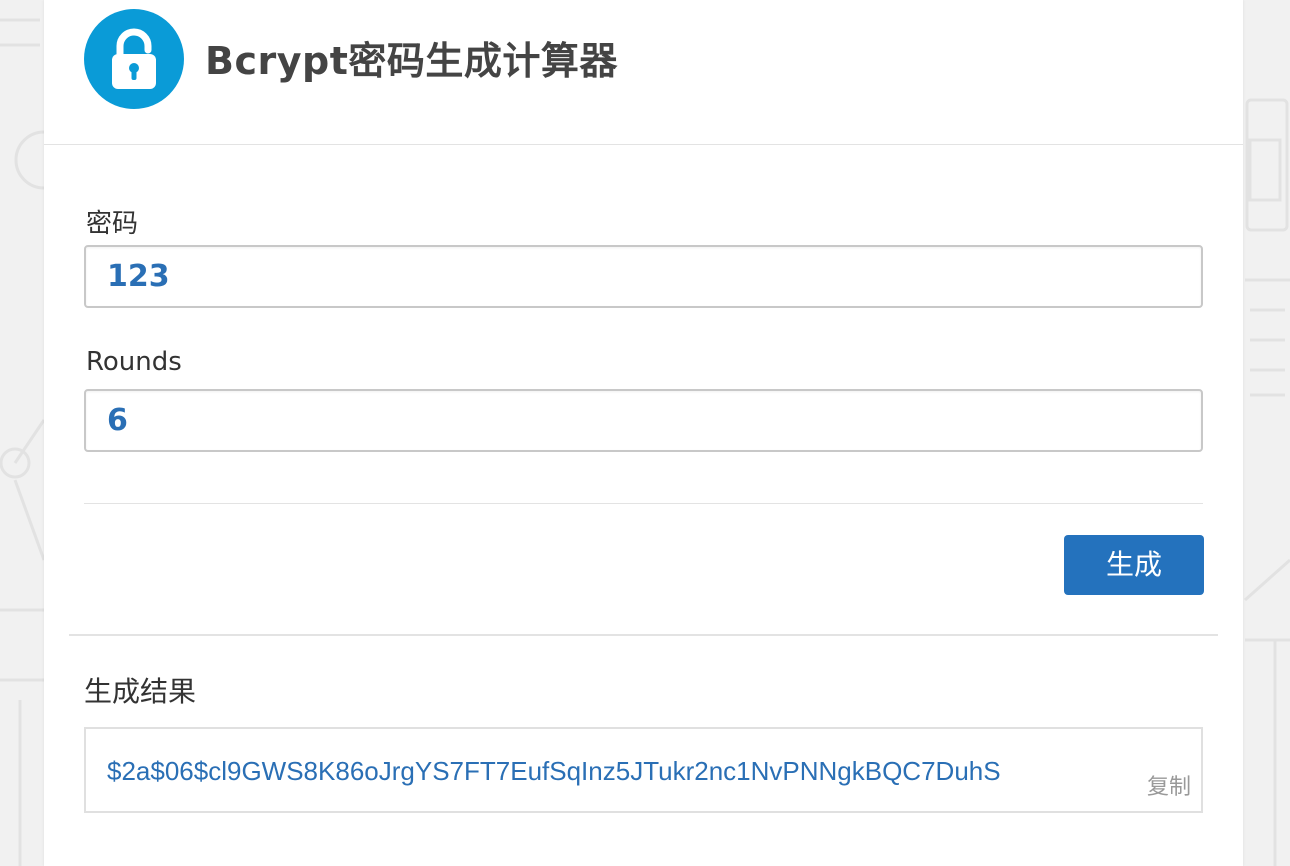  I want to click on result-label: 生成结果, so click(140, 691).